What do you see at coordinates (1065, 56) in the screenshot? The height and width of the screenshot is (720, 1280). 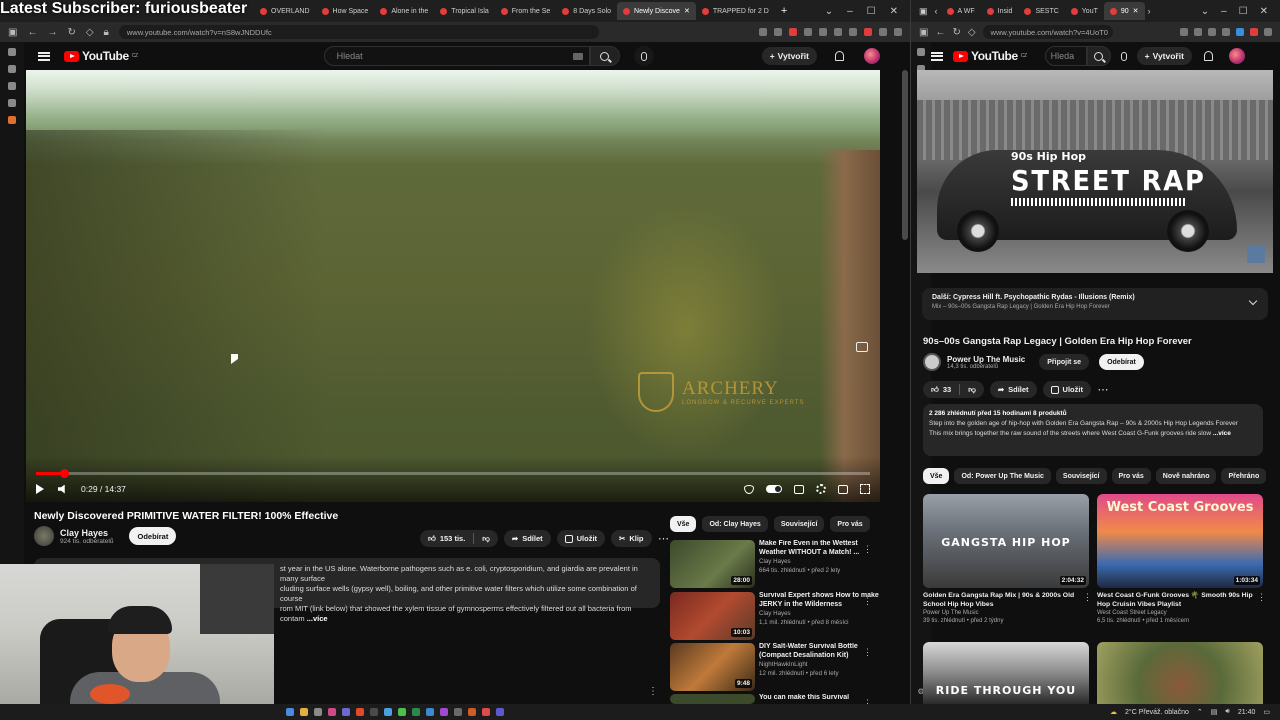 I see `search-input: Hleda` at bounding box center [1065, 56].